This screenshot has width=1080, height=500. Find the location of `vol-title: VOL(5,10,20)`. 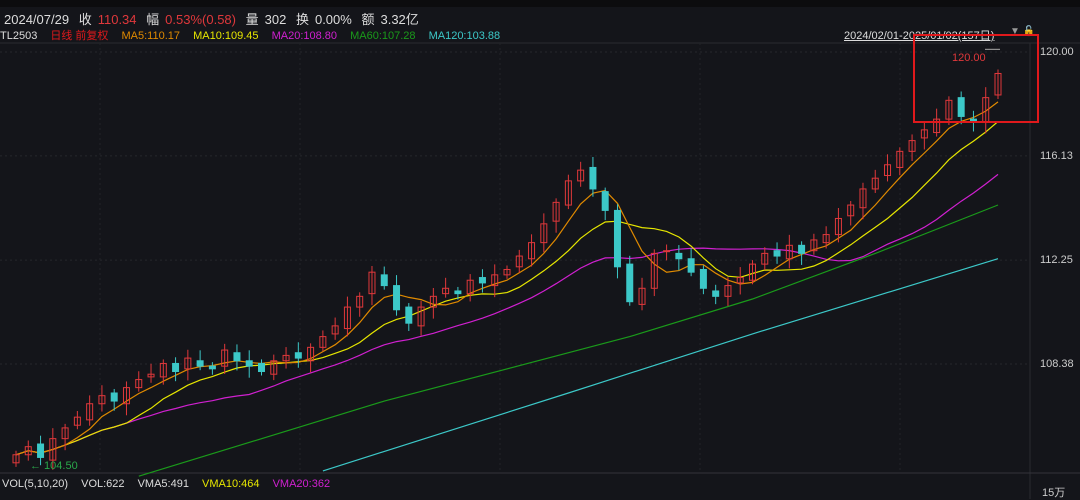

vol-title: VOL(5,10,20) is located at coordinates (35, 484).